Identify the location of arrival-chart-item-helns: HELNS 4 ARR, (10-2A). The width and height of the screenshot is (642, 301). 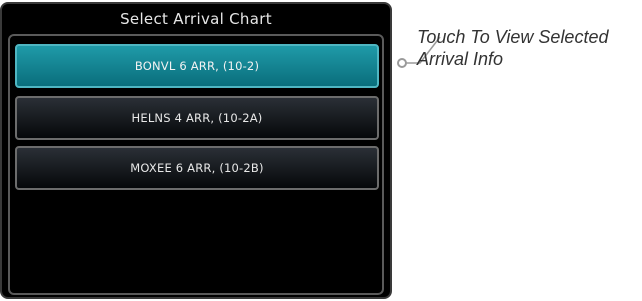
(197, 118).